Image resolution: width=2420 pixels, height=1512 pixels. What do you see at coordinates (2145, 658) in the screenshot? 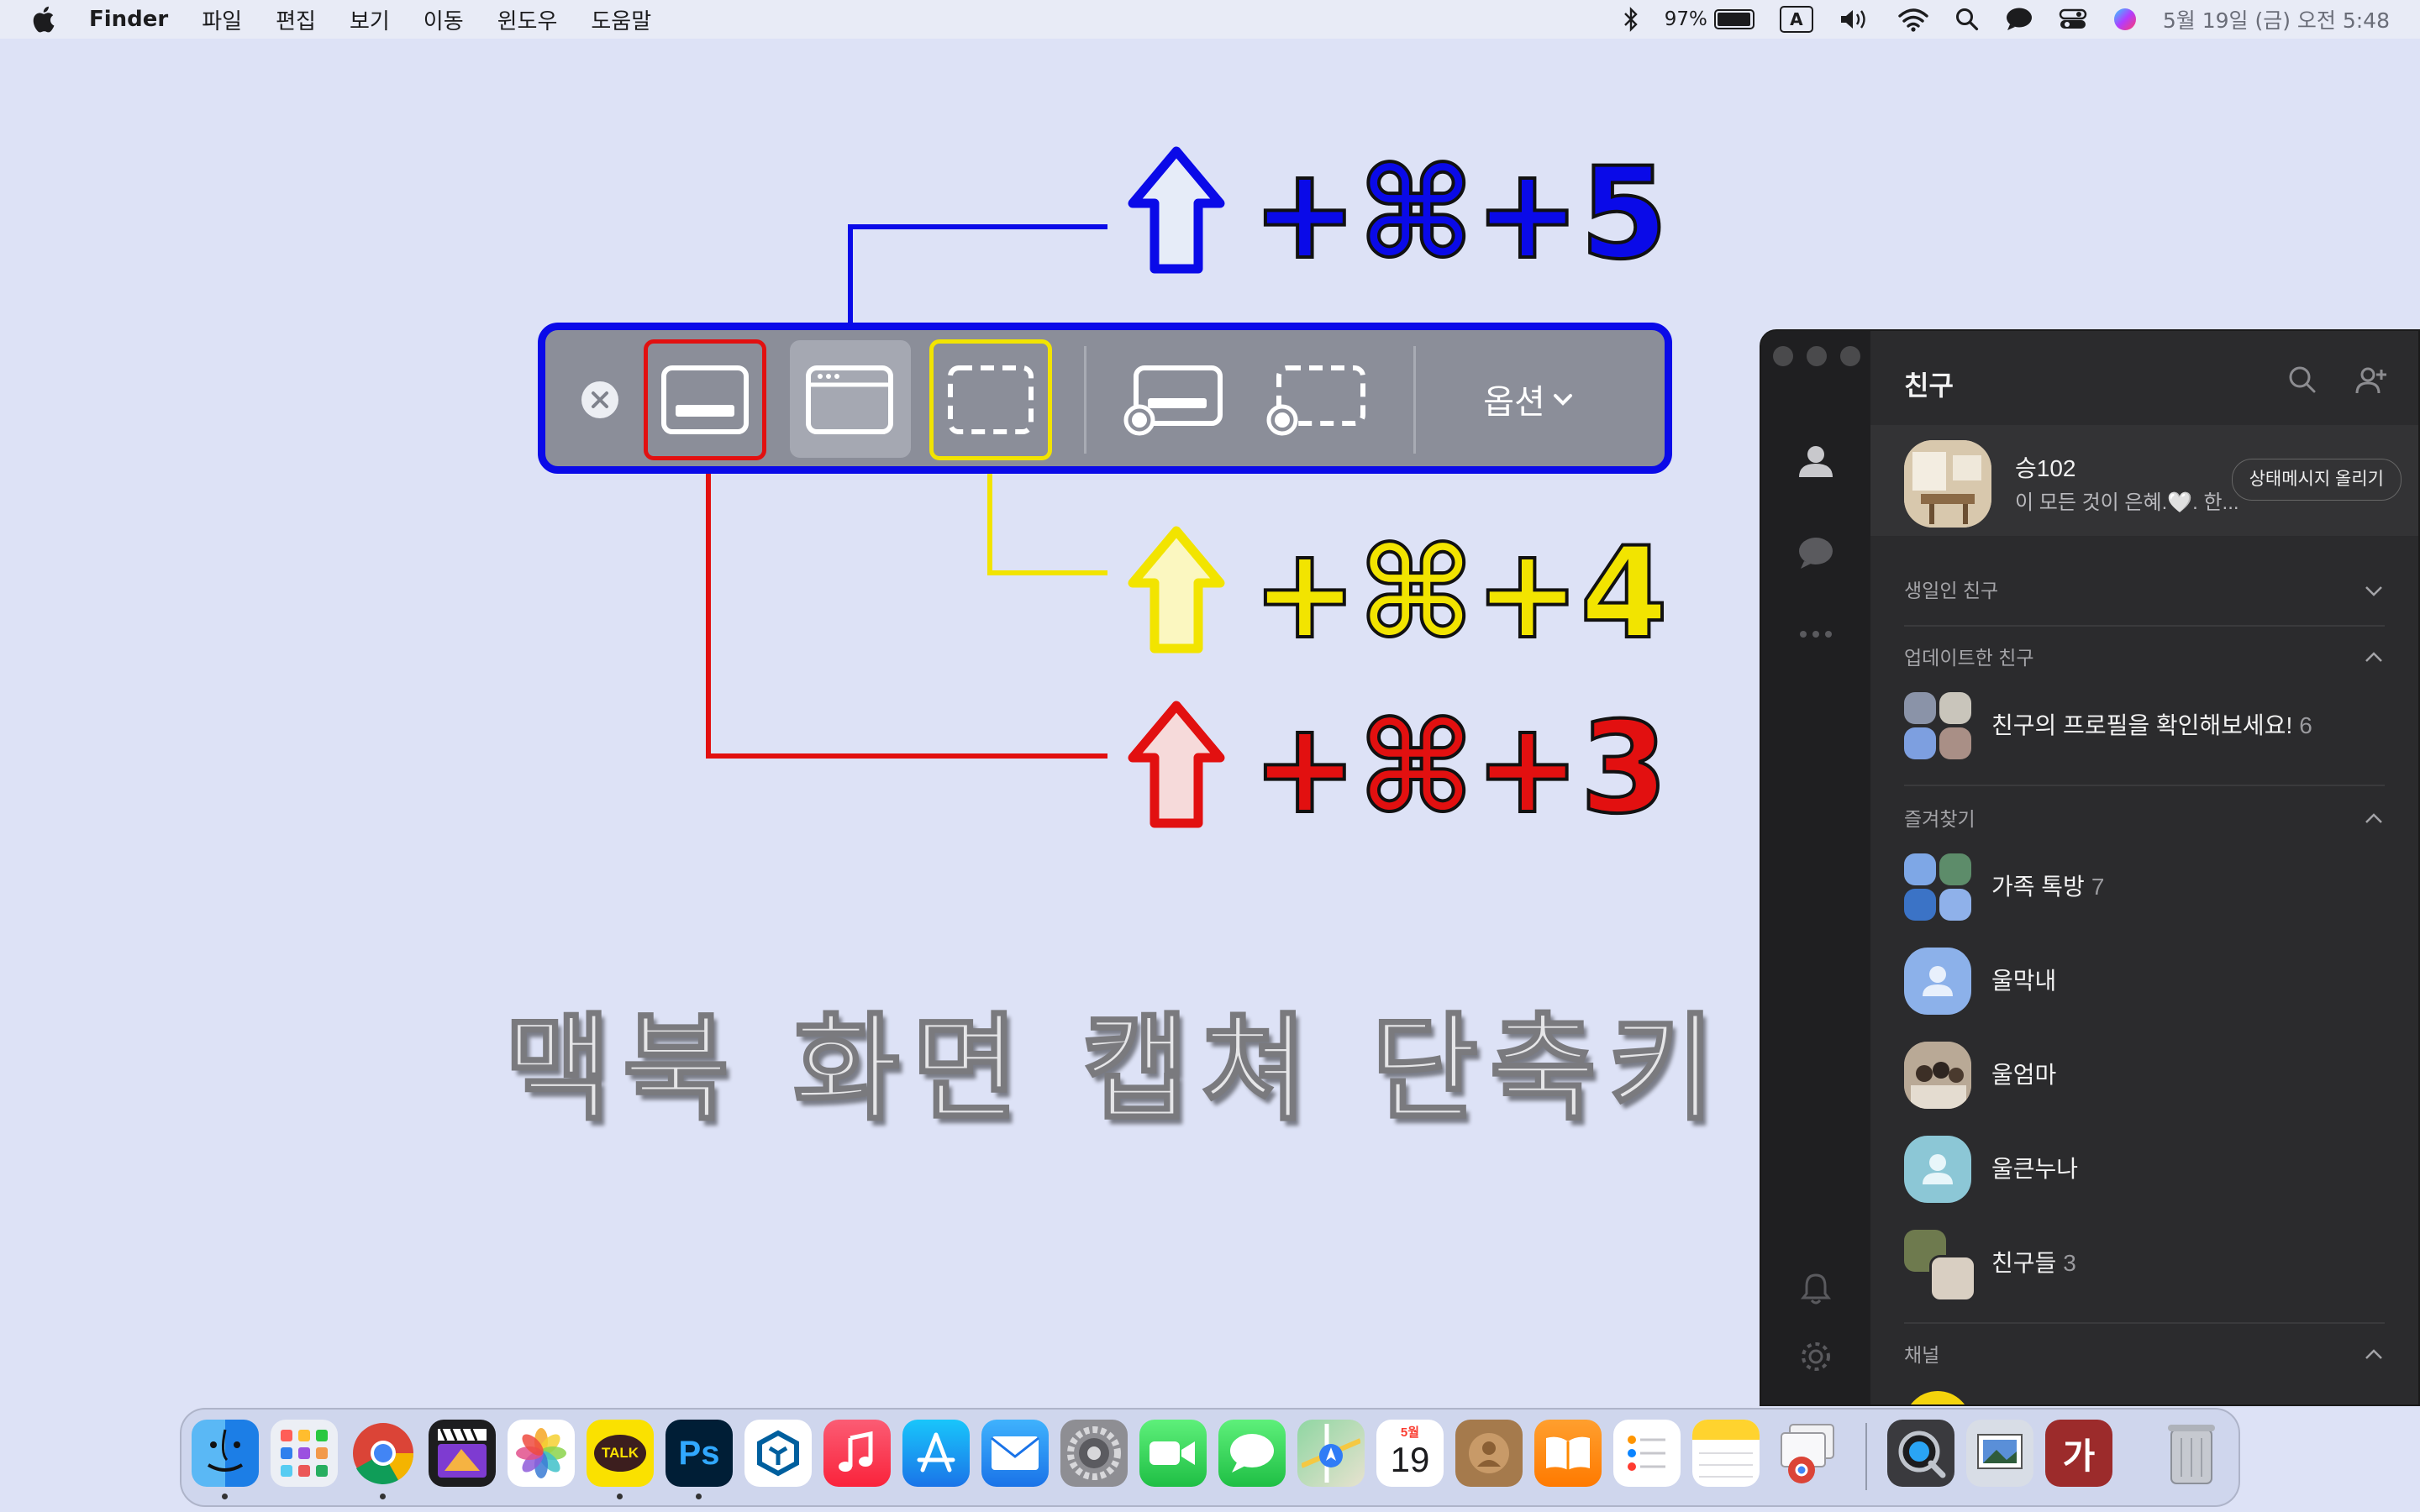
I see `section-updated-friends: 업데이트한 친구` at bounding box center [2145, 658].